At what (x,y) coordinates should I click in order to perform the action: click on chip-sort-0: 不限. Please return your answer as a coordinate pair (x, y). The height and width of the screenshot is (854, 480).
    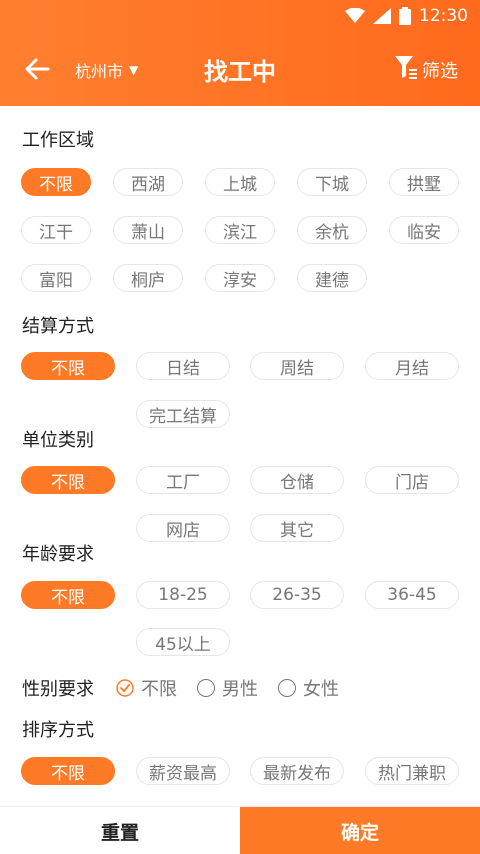
    Looking at the image, I should click on (68, 771).